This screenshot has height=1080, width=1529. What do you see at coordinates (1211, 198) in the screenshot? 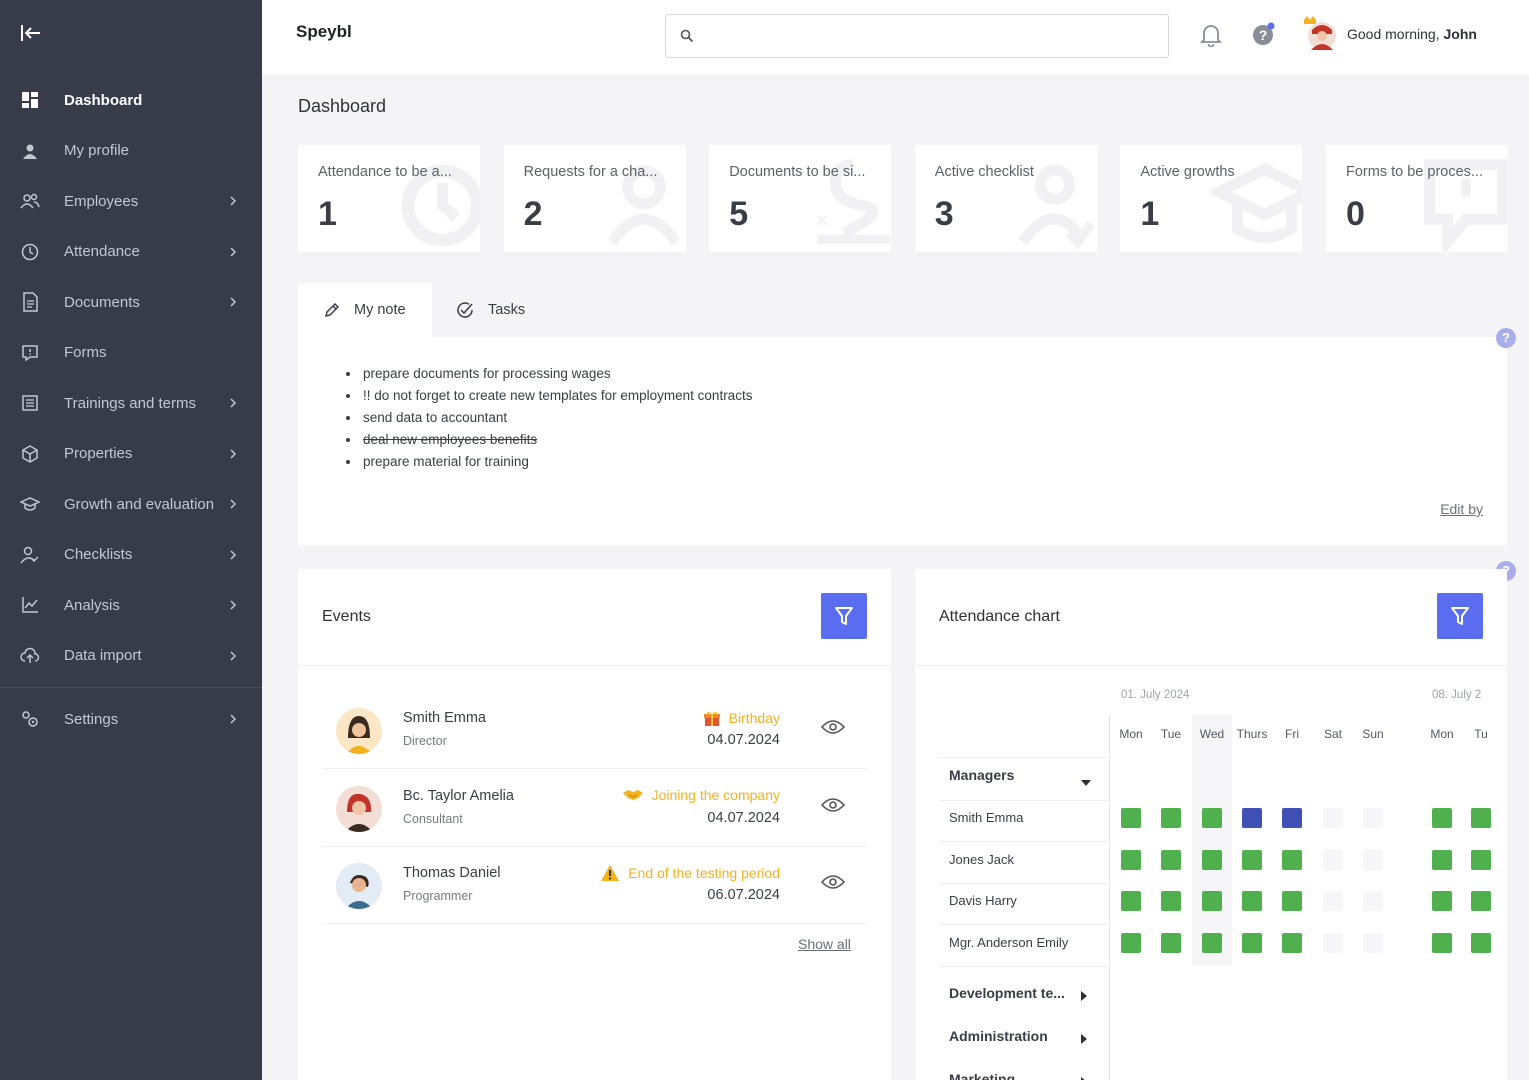
I see `stat-card: Active growths 1` at bounding box center [1211, 198].